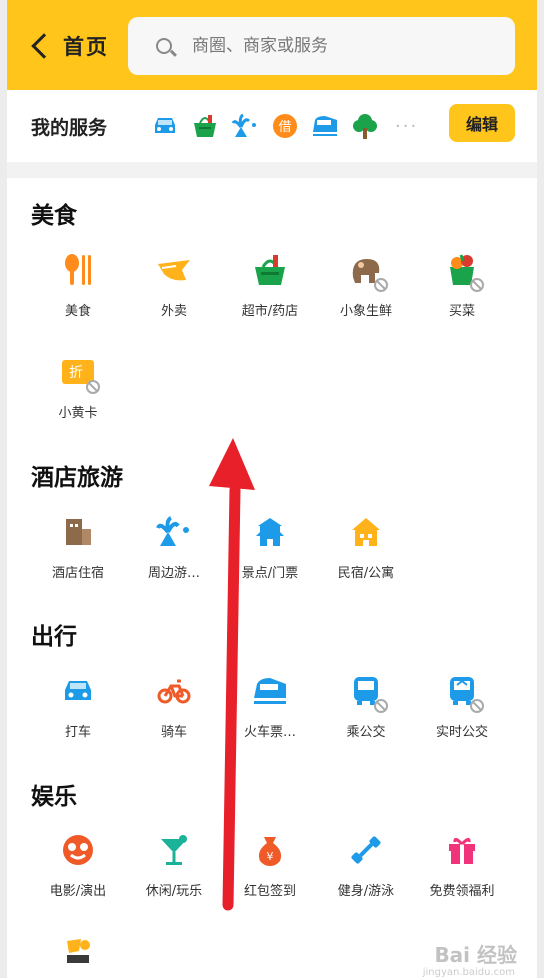 This screenshot has height=978, width=544. What do you see at coordinates (270, 311) in the screenshot?
I see `grid-label: 超市/药店` at bounding box center [270, 311].